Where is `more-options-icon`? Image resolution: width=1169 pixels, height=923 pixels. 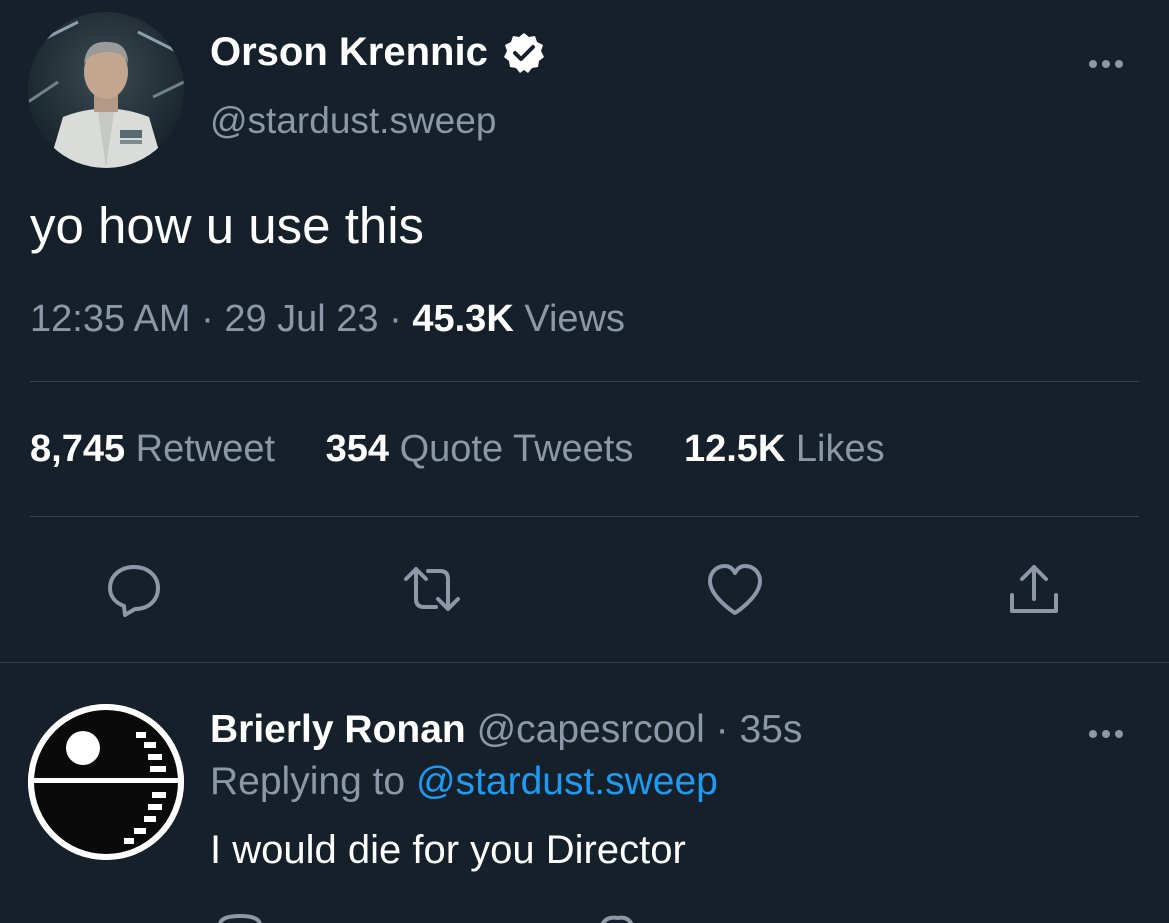
more-options-icon is located at coordinates (1106, 64).